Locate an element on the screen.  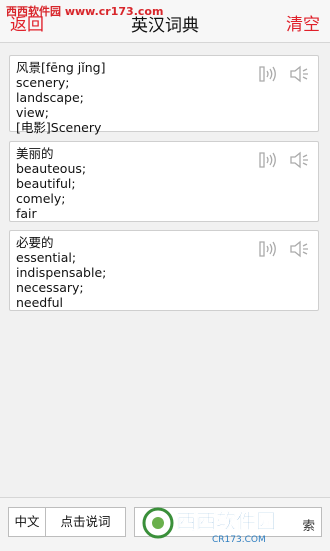
entry-definition: comely; is located at coordinates (41, 198).